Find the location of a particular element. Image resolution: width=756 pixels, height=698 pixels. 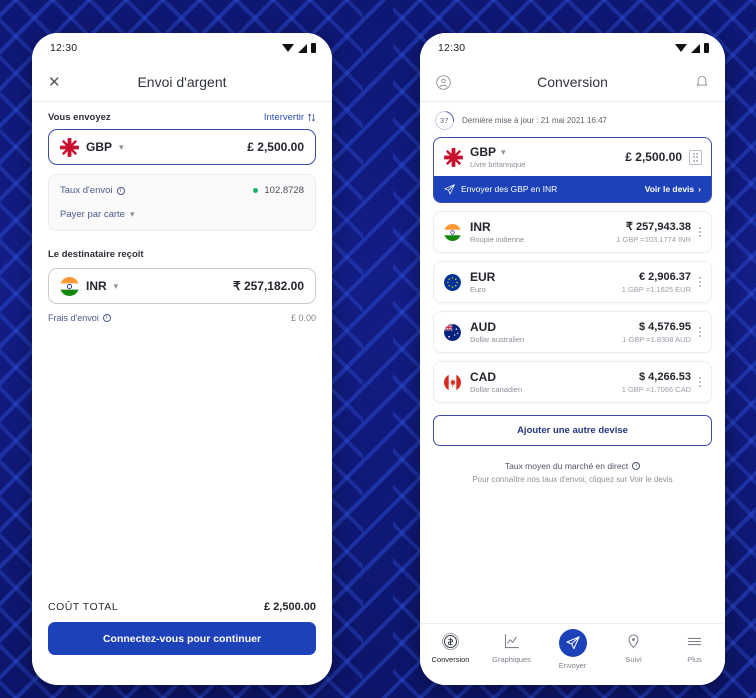

add-currency-button: Ajouter une autre devise is located at coordinates (572, 430).